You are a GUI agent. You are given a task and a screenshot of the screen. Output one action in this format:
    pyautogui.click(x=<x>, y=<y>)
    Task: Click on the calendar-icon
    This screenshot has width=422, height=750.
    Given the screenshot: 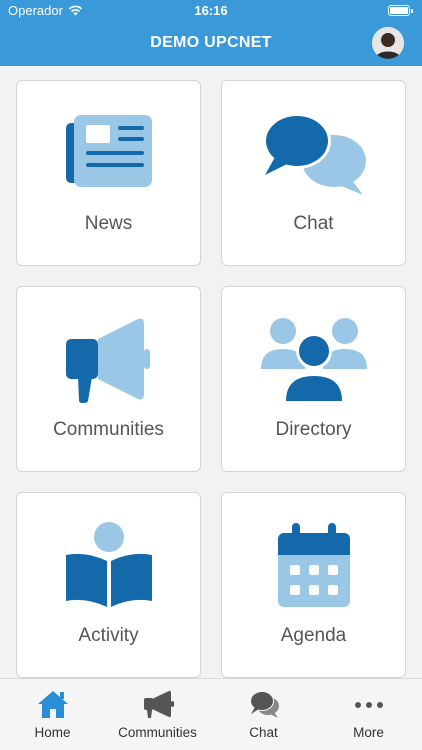 What is the action you would take?
    pyautogui.click(x=313, y=565)
    